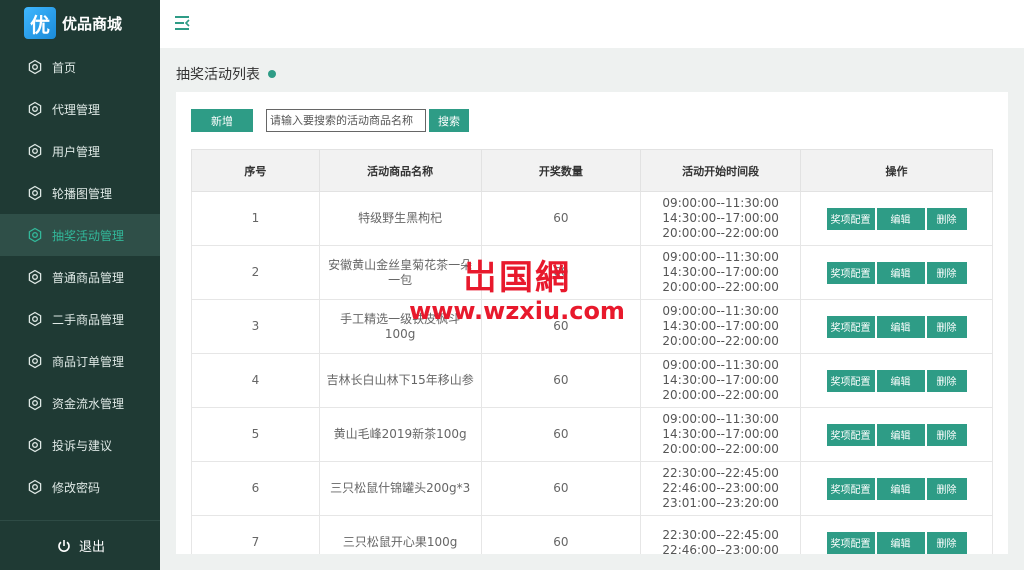 This screenshot has width=1024, height=570. I want to click on search-input, so click(346, 120).